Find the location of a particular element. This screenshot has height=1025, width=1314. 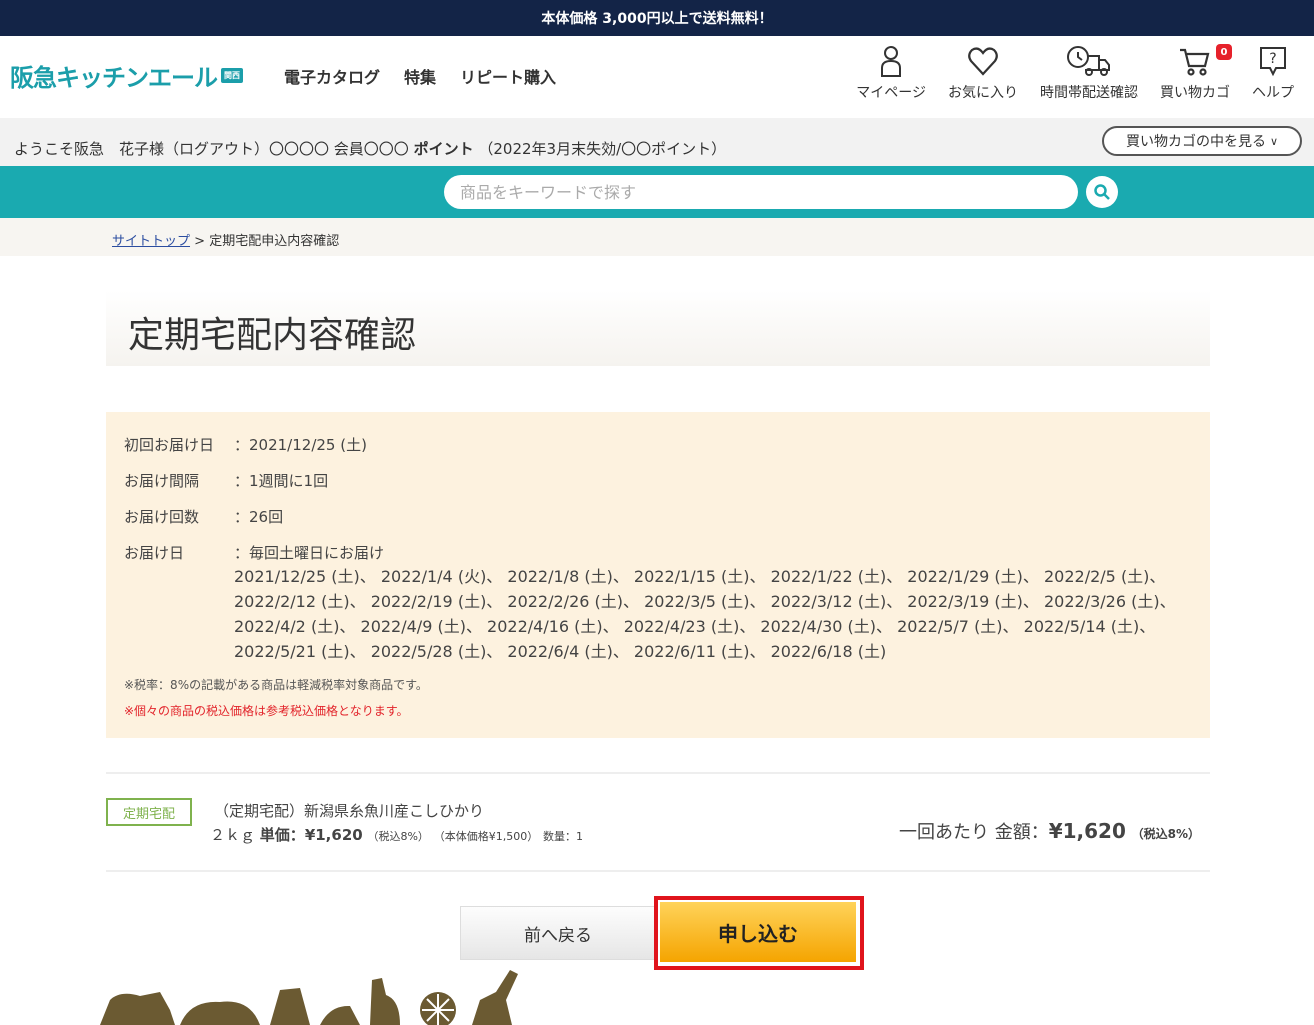

heart-icon is located at coordinates (983, 61).